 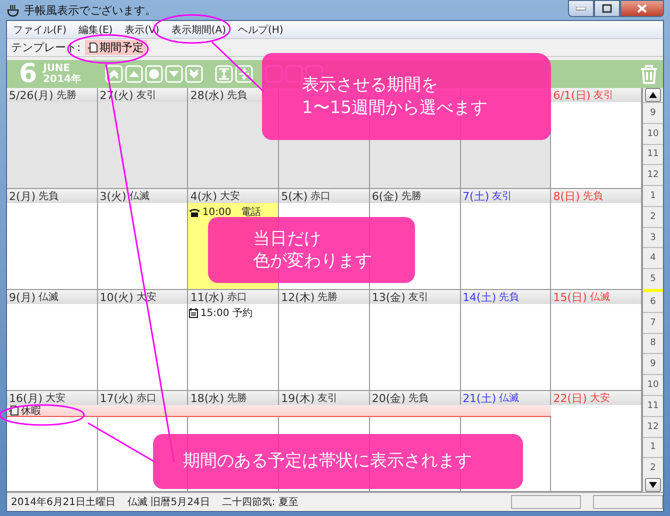 I want to click on day-number: 15(日), so click(x=570, y=297).